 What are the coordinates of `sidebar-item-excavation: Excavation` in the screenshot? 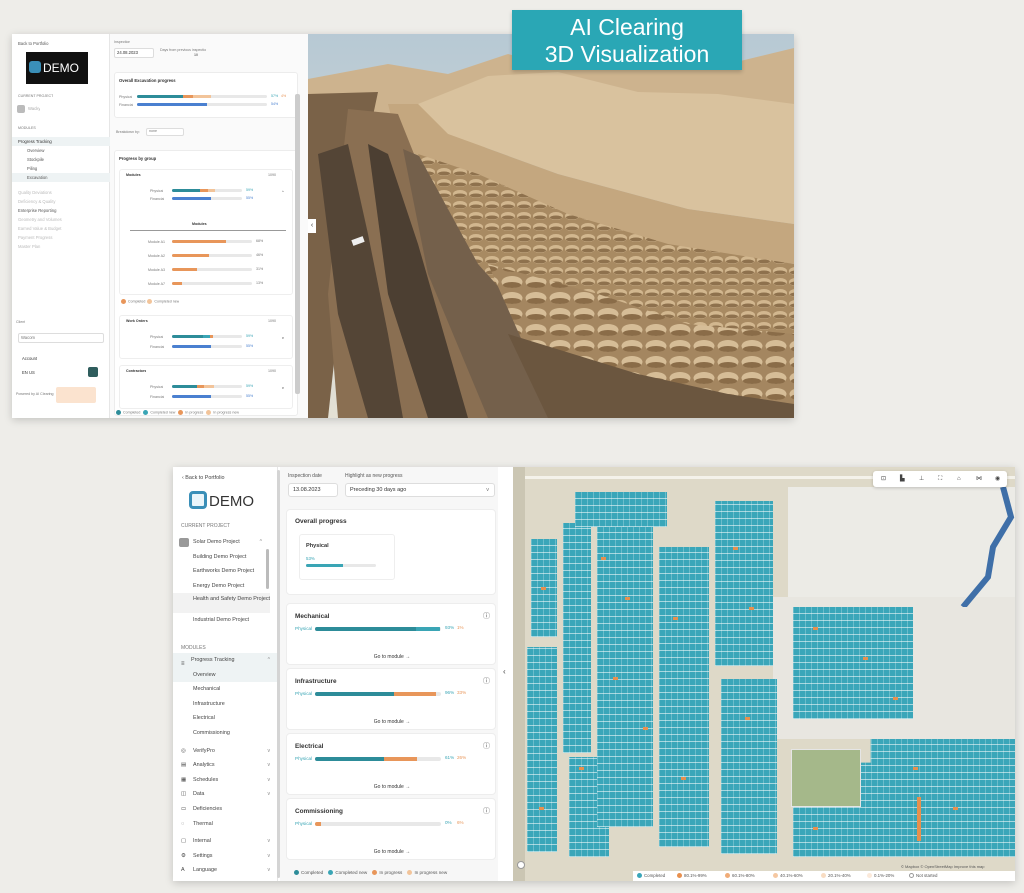 It's located at (61, 177).